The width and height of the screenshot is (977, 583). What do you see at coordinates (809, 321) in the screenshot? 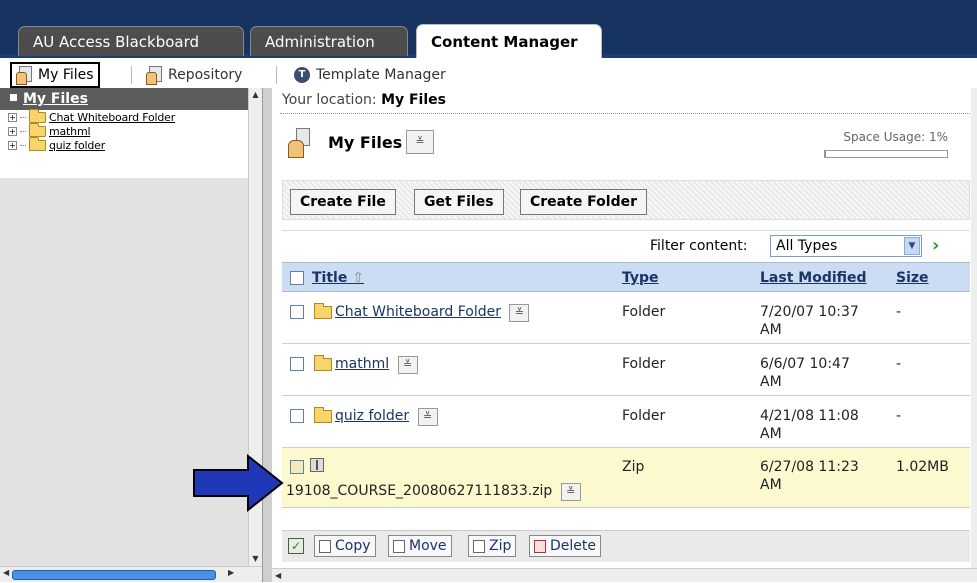
I see `row-modified: 7/20/07 10:37 AM` at bounding box center [809, 321].